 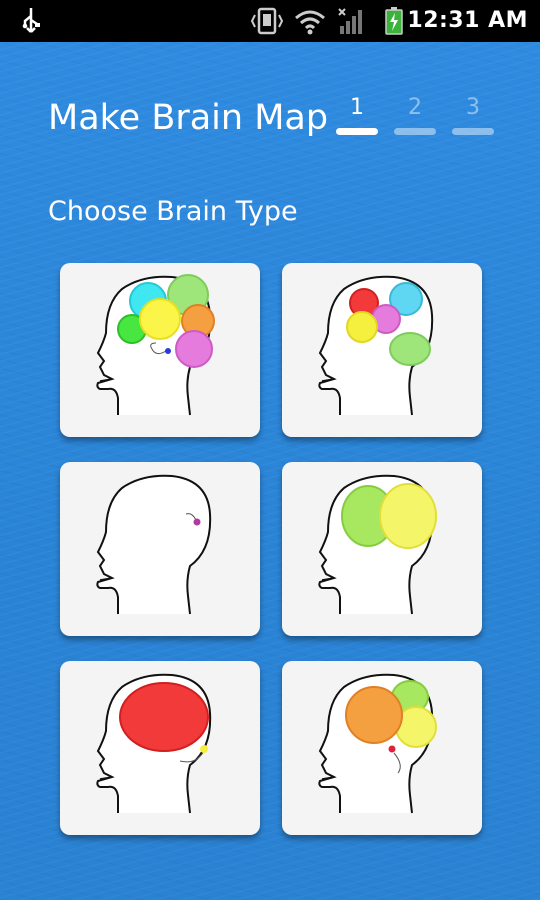 I want to click on signal-icon, so click(x=350, y=21).